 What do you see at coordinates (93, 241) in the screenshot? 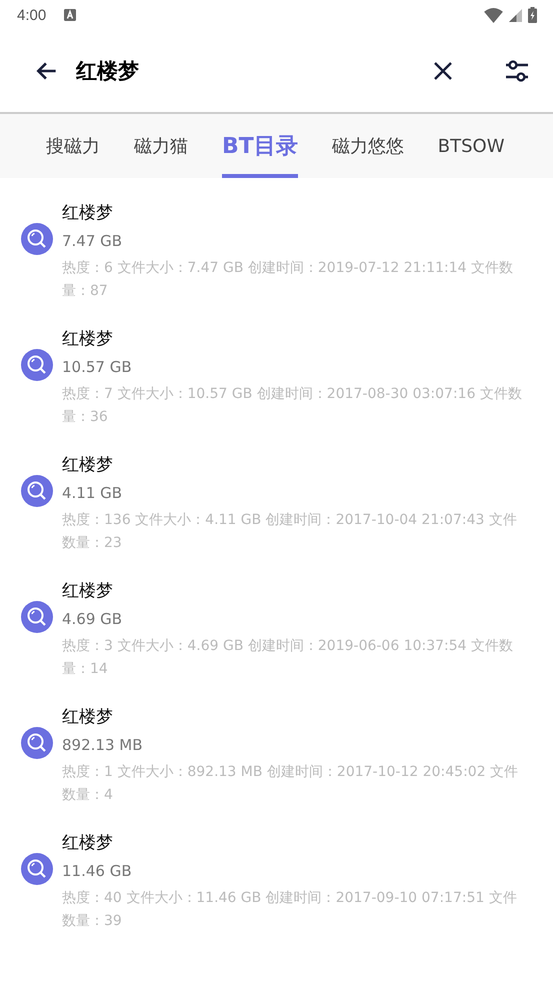
I see `result-size: 7.47 GB` at bounding box center [93, 241].